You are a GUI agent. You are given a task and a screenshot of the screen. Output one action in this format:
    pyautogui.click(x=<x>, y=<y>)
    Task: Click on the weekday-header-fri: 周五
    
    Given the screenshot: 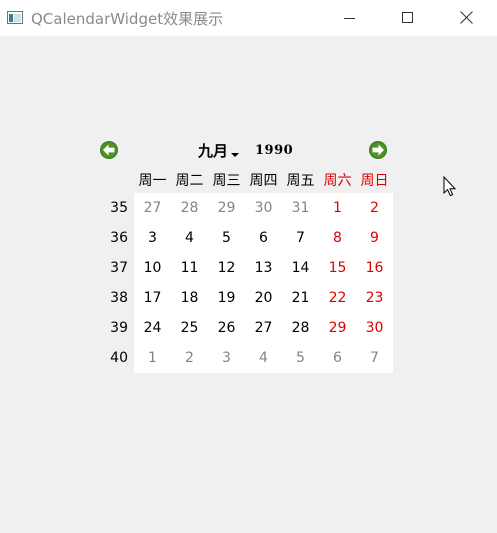 What is the action you would take?
    pyautogui.click(x=300, y=181)
    